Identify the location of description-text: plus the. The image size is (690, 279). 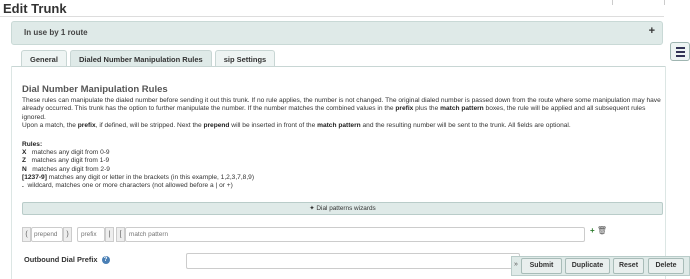
(427, 109).